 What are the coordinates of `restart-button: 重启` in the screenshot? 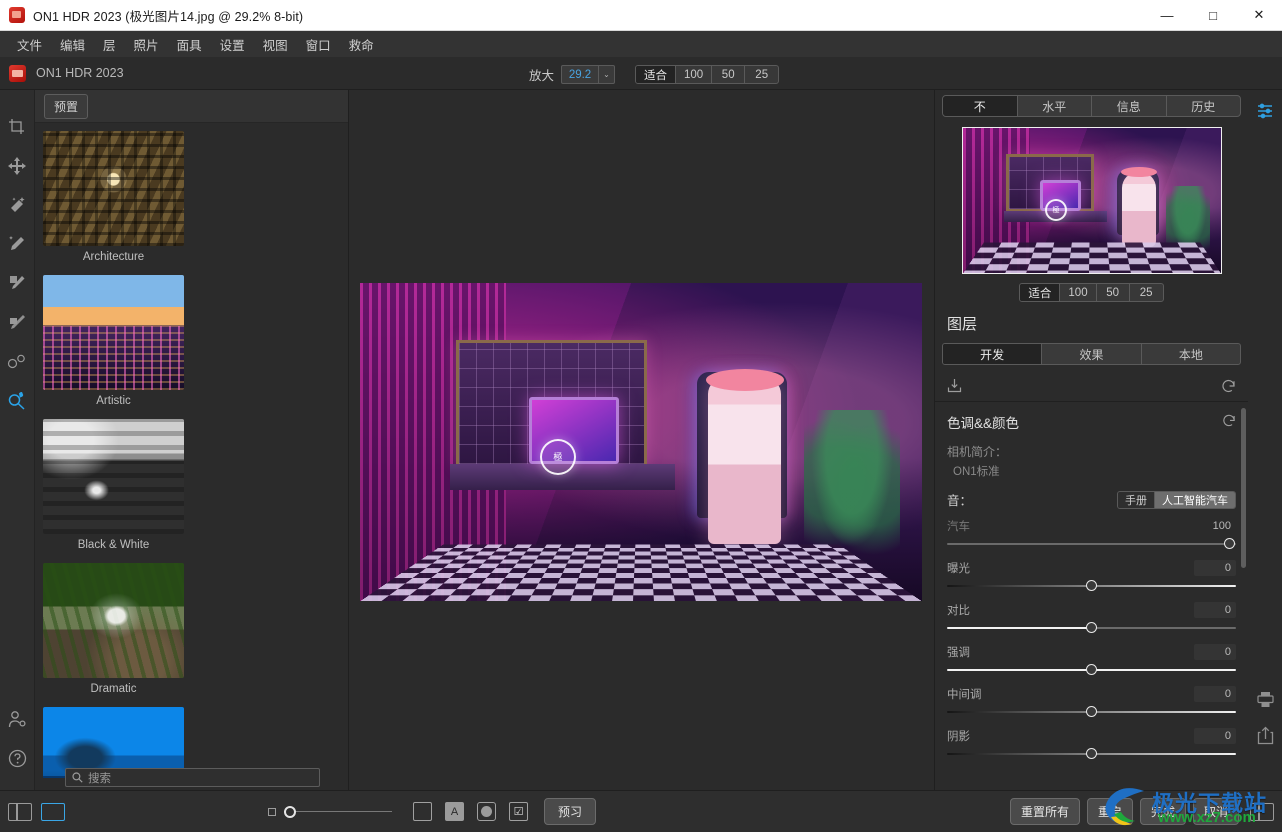 It's located at (1109, 811).